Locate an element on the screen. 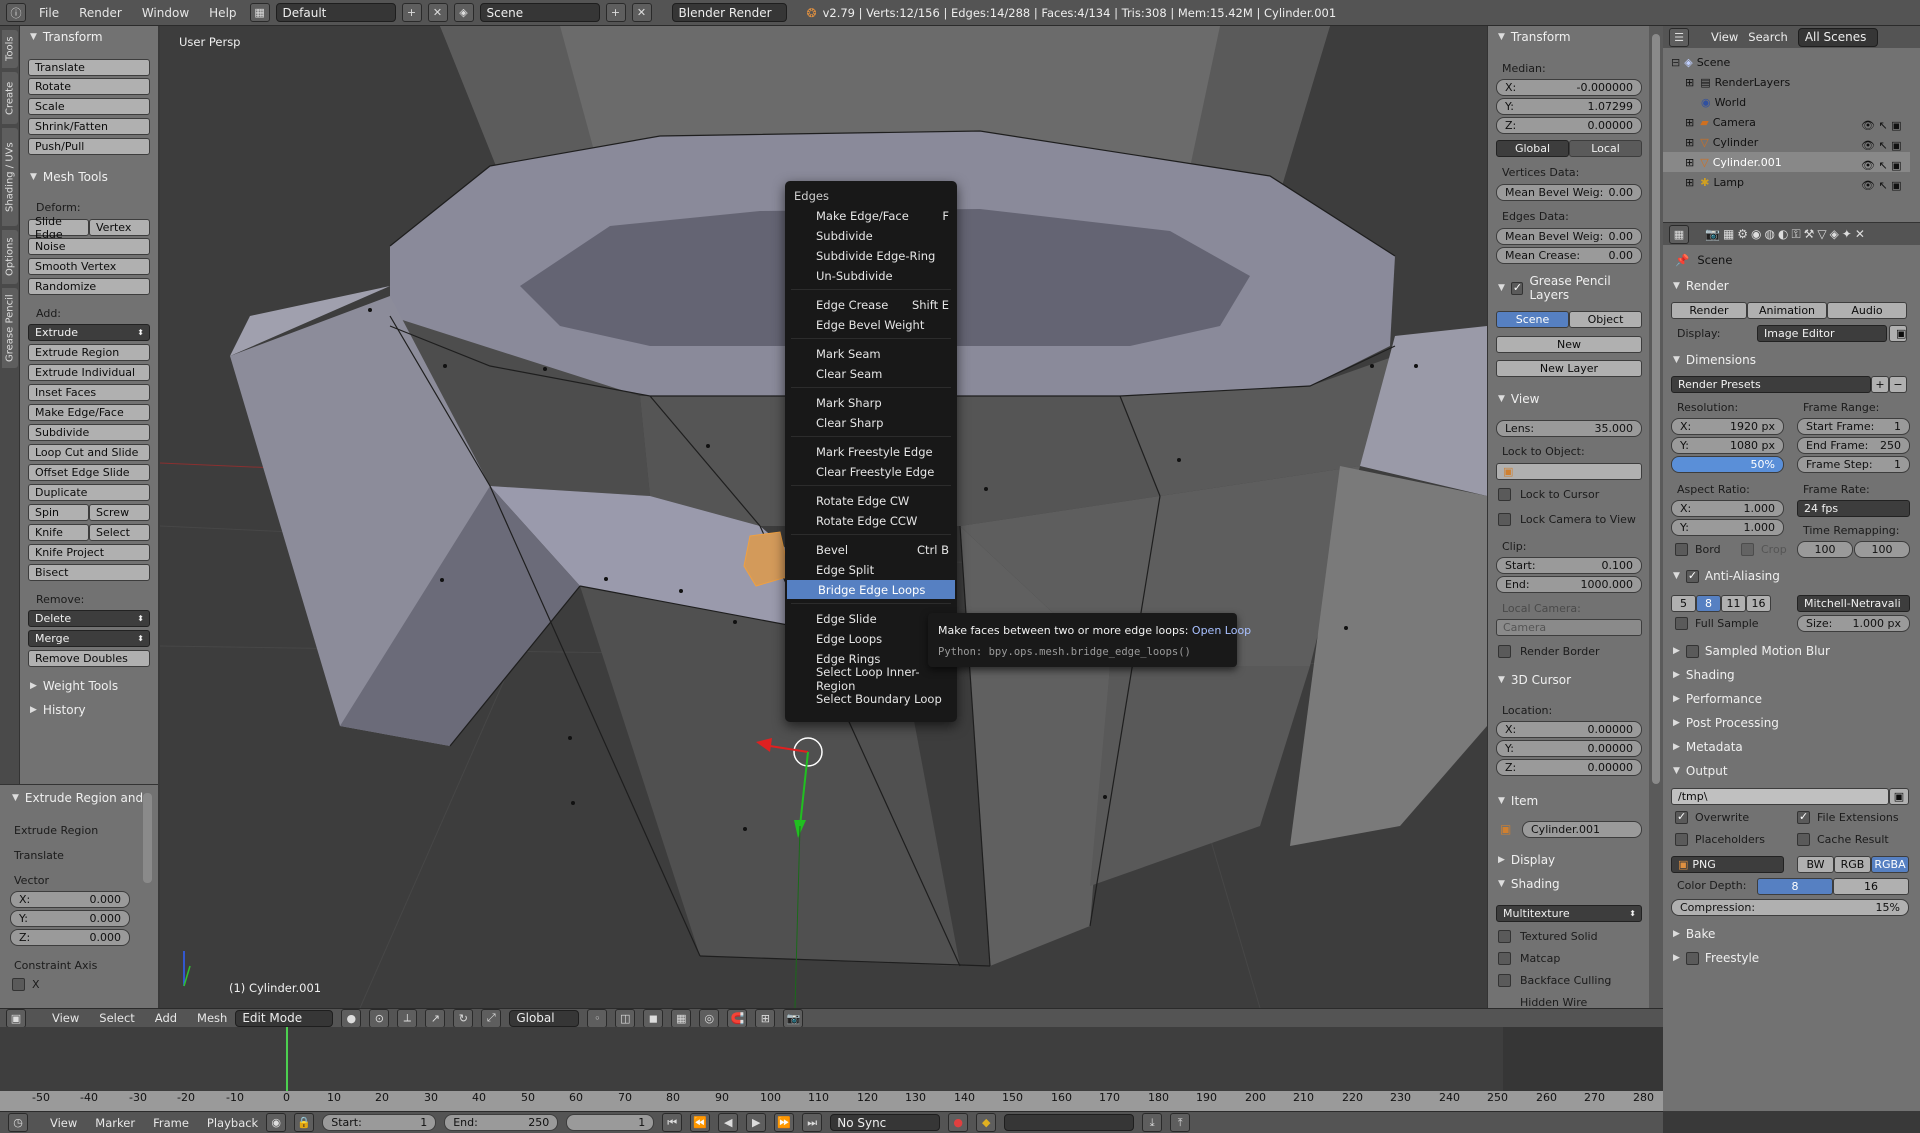 Image resolution: width=1920 pixels, height=1133 pixels. shading-panel-header: ▶ Shading is located at coordinates (1704, 675).